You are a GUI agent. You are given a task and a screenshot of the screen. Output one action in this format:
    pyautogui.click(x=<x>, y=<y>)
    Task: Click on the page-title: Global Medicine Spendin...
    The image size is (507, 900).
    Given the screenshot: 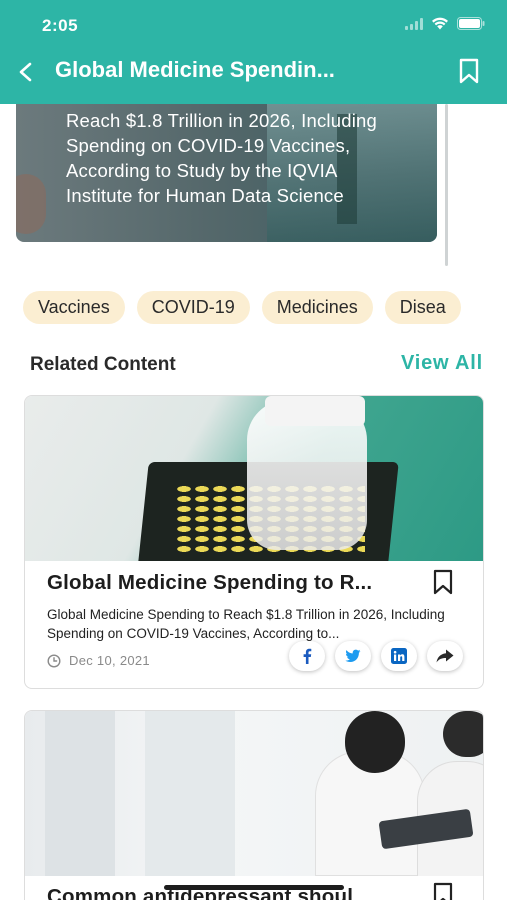 What is the action you would take?
    pyautogui.click(x=195, y=69)
    